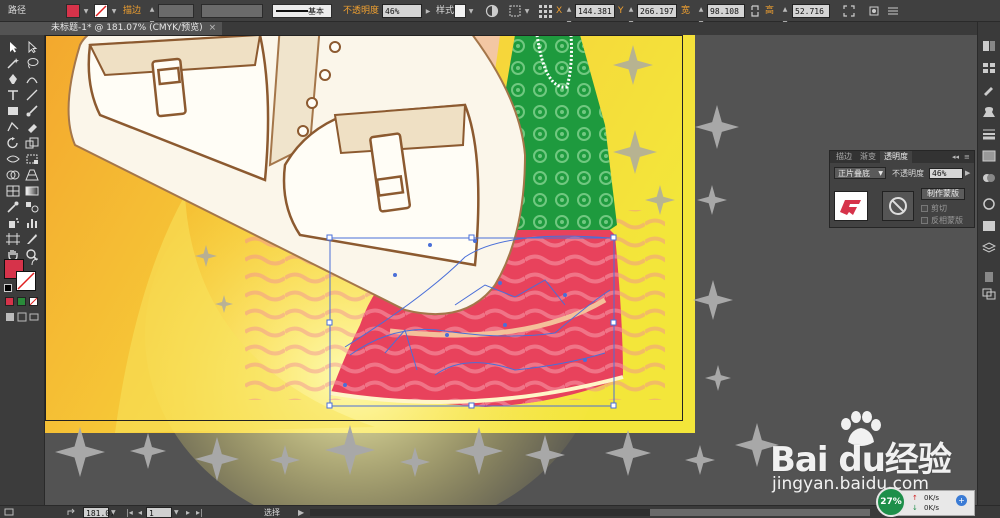 Image resolution: width=1000 pixels, height=518 pixels. I want to click on height-field: 52.716 m, so click(811, 11).